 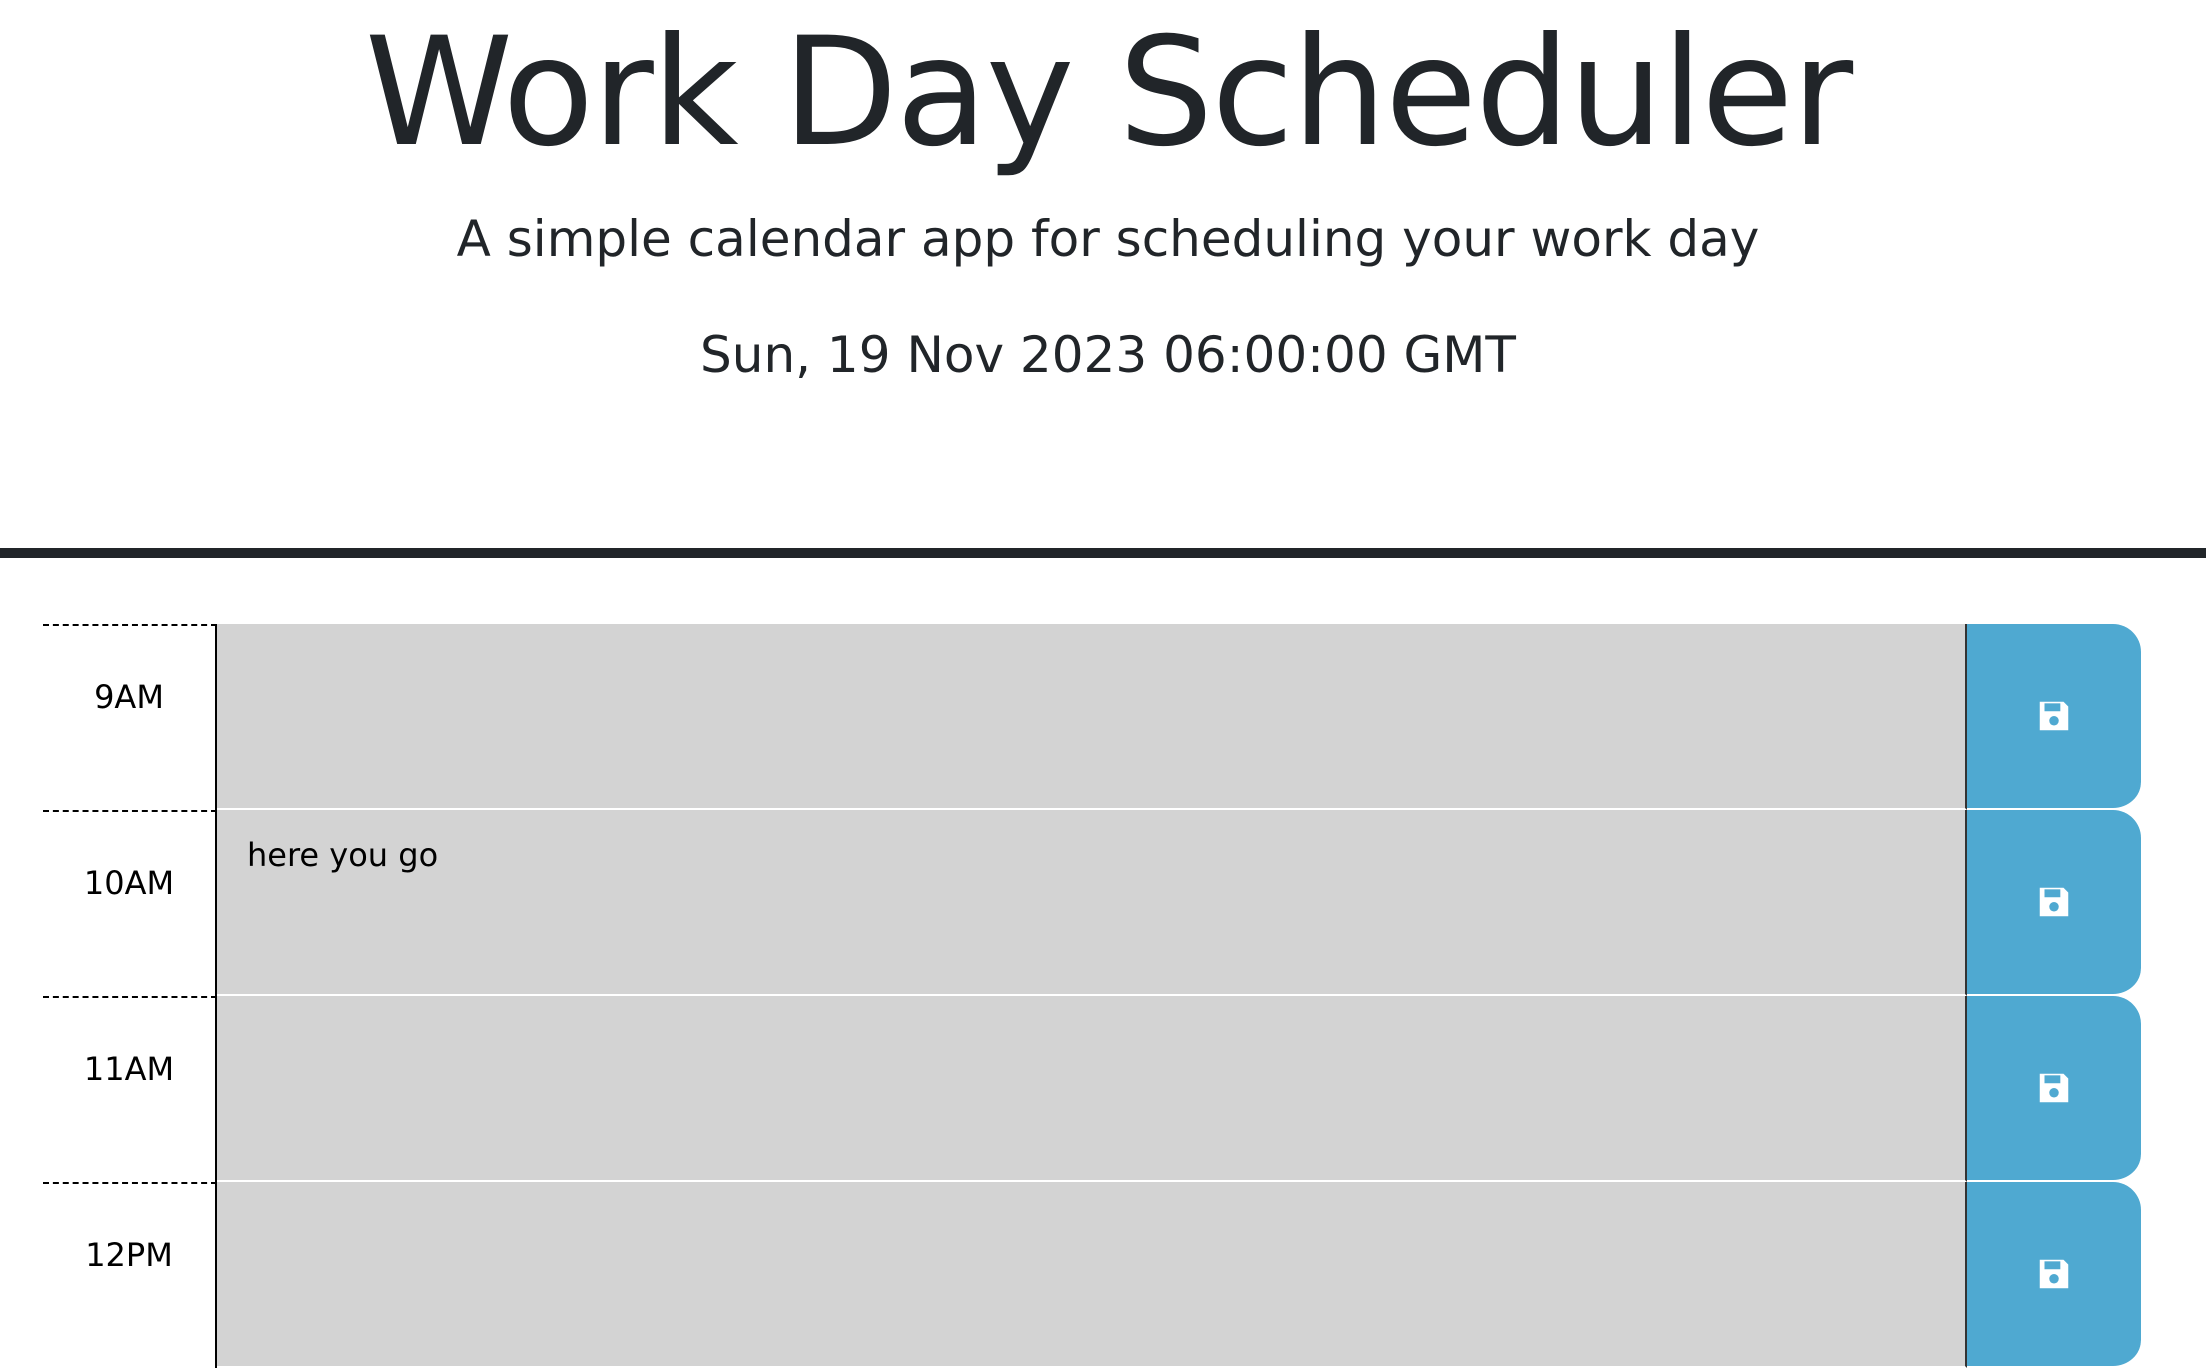 I want to click on time-block: 11AM, so click(x=1093, y=1089).